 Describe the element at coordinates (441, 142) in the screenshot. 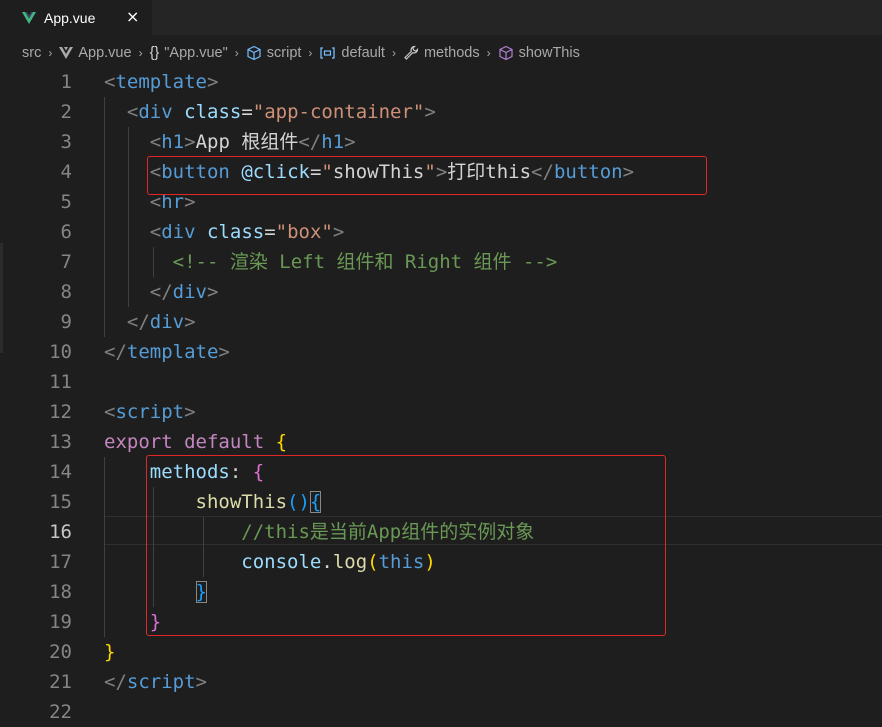

I see `code-line: 3 <h1>App 根组件</h1>` at that location.